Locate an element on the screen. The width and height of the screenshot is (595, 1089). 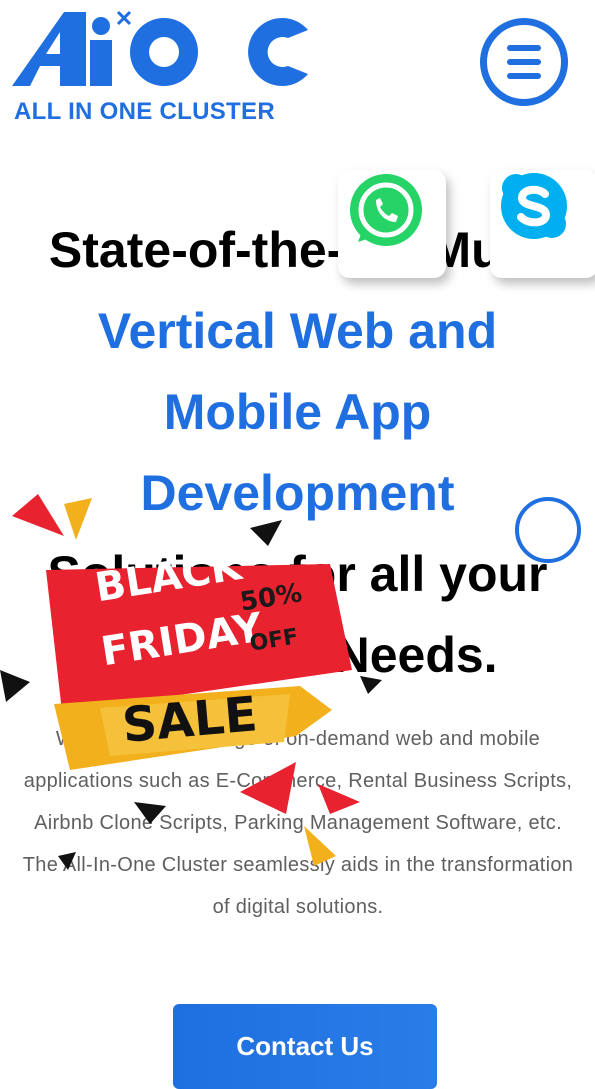
whatsapp-button is located at coordinates (392, 224).